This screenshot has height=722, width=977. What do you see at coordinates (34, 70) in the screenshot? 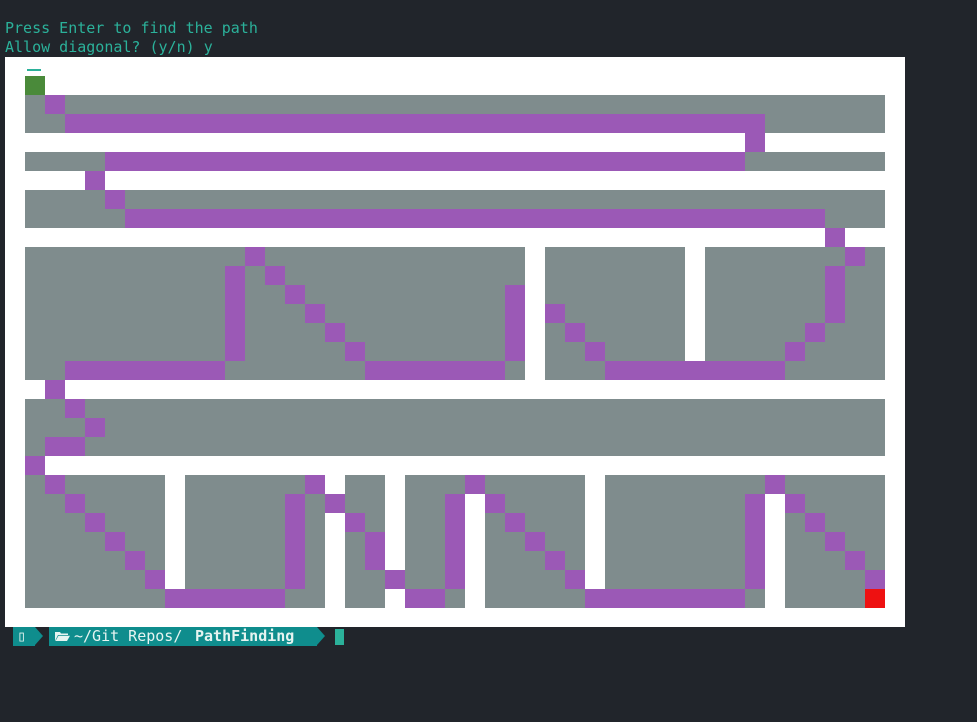
I see `start-cursor-marker` at bounding box center [34, 70].